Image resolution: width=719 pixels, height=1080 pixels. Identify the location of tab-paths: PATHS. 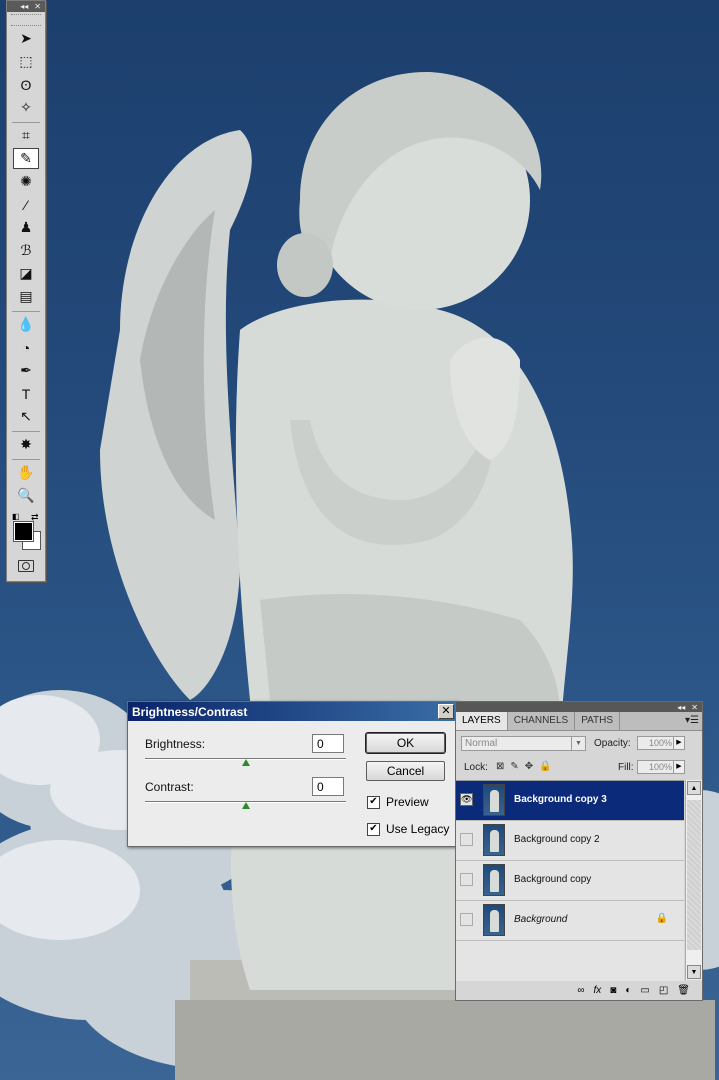
(598, 721).